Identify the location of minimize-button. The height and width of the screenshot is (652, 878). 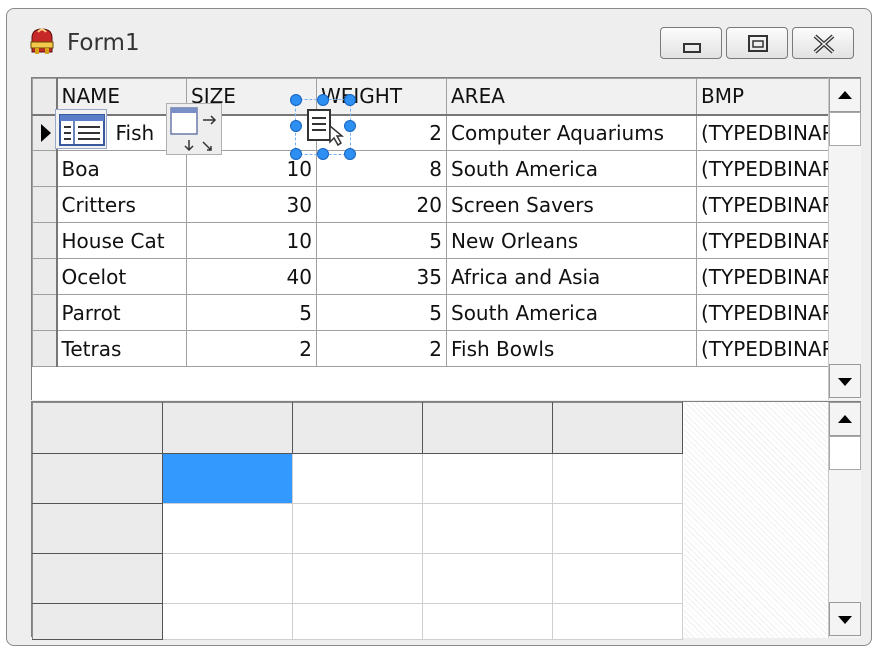
(691, 43).